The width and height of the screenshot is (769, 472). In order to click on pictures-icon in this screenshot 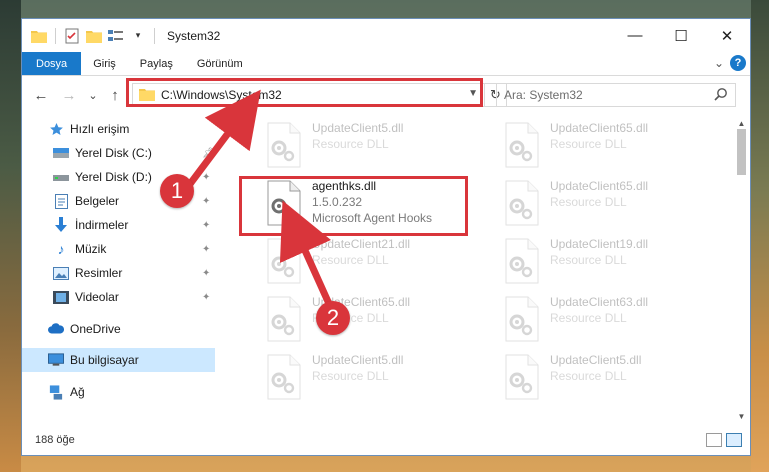, I will do `click(61, 273)`.